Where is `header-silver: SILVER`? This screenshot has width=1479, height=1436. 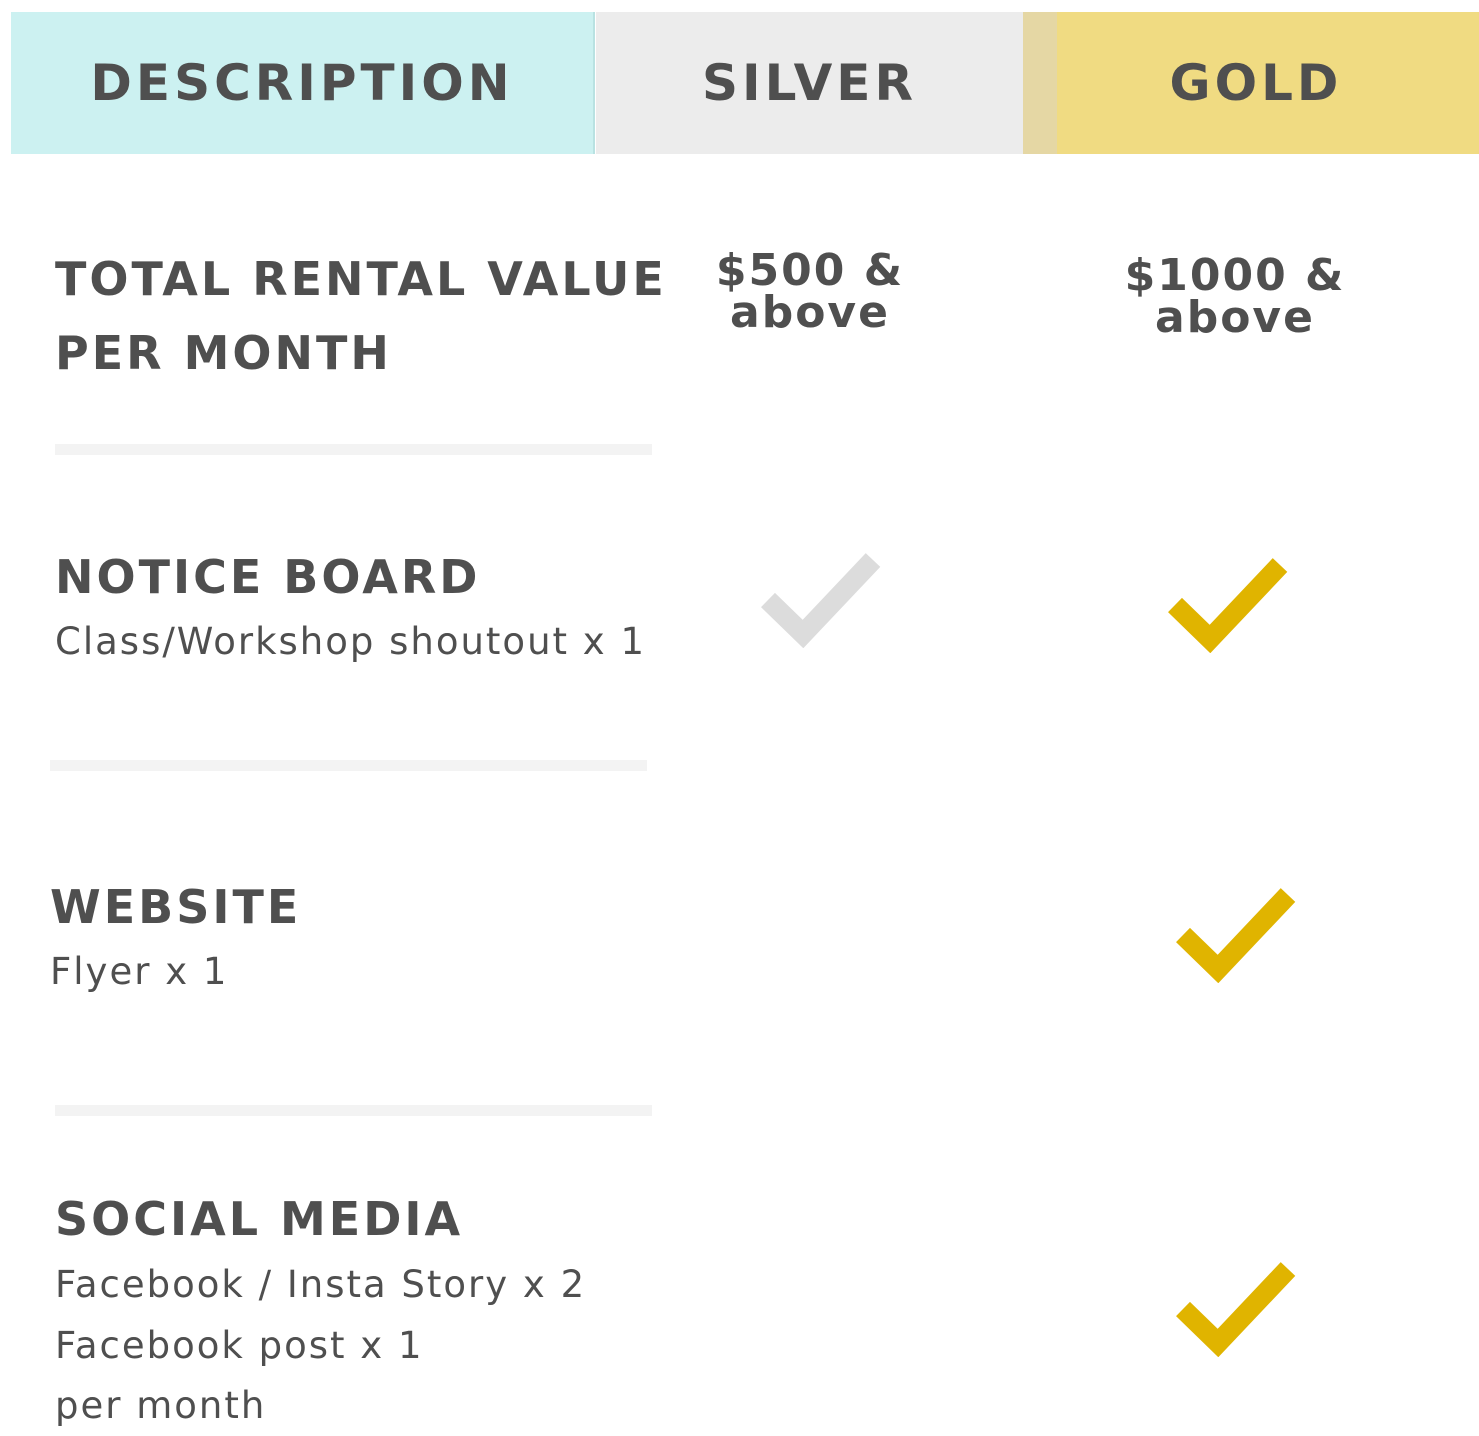 header-silver: SILVER is located at coordinates (809, 83).